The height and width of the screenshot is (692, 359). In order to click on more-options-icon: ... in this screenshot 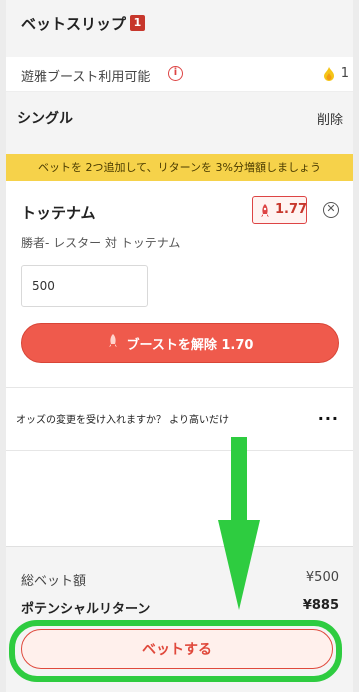, I will do `click(328, 414)`.